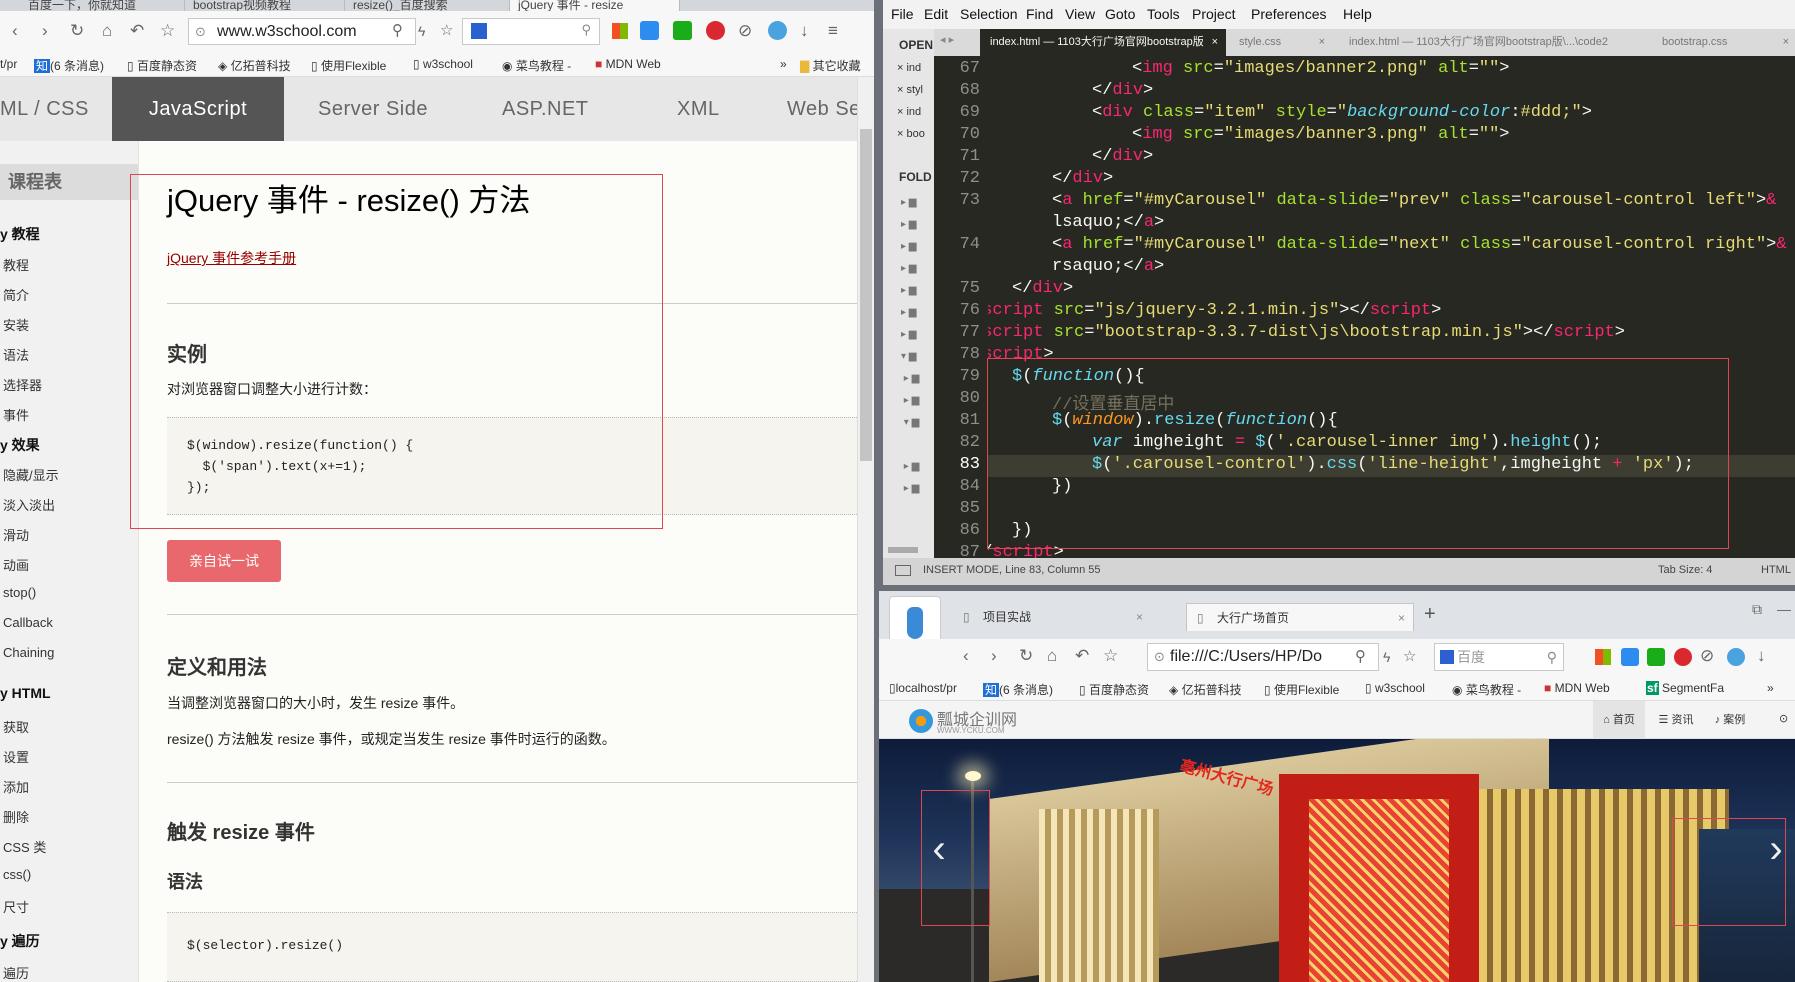 The height and width of the screenshot is (982, 1795). What do you see at coordinates (620, 31) in the screenshot?
I see `windows-icon` at bounding box center [620, 31].